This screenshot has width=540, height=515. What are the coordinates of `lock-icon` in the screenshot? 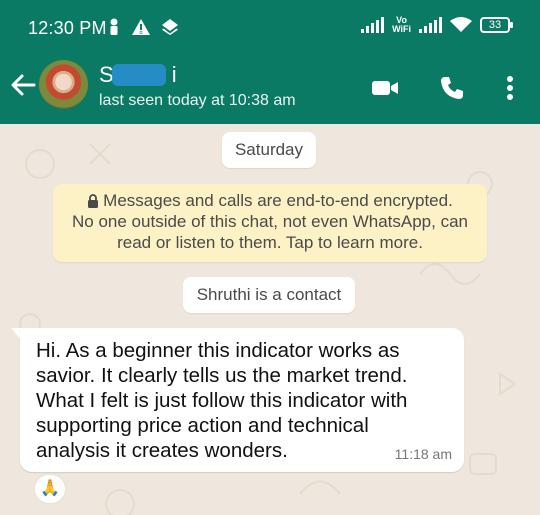 It's located at (93, 201).